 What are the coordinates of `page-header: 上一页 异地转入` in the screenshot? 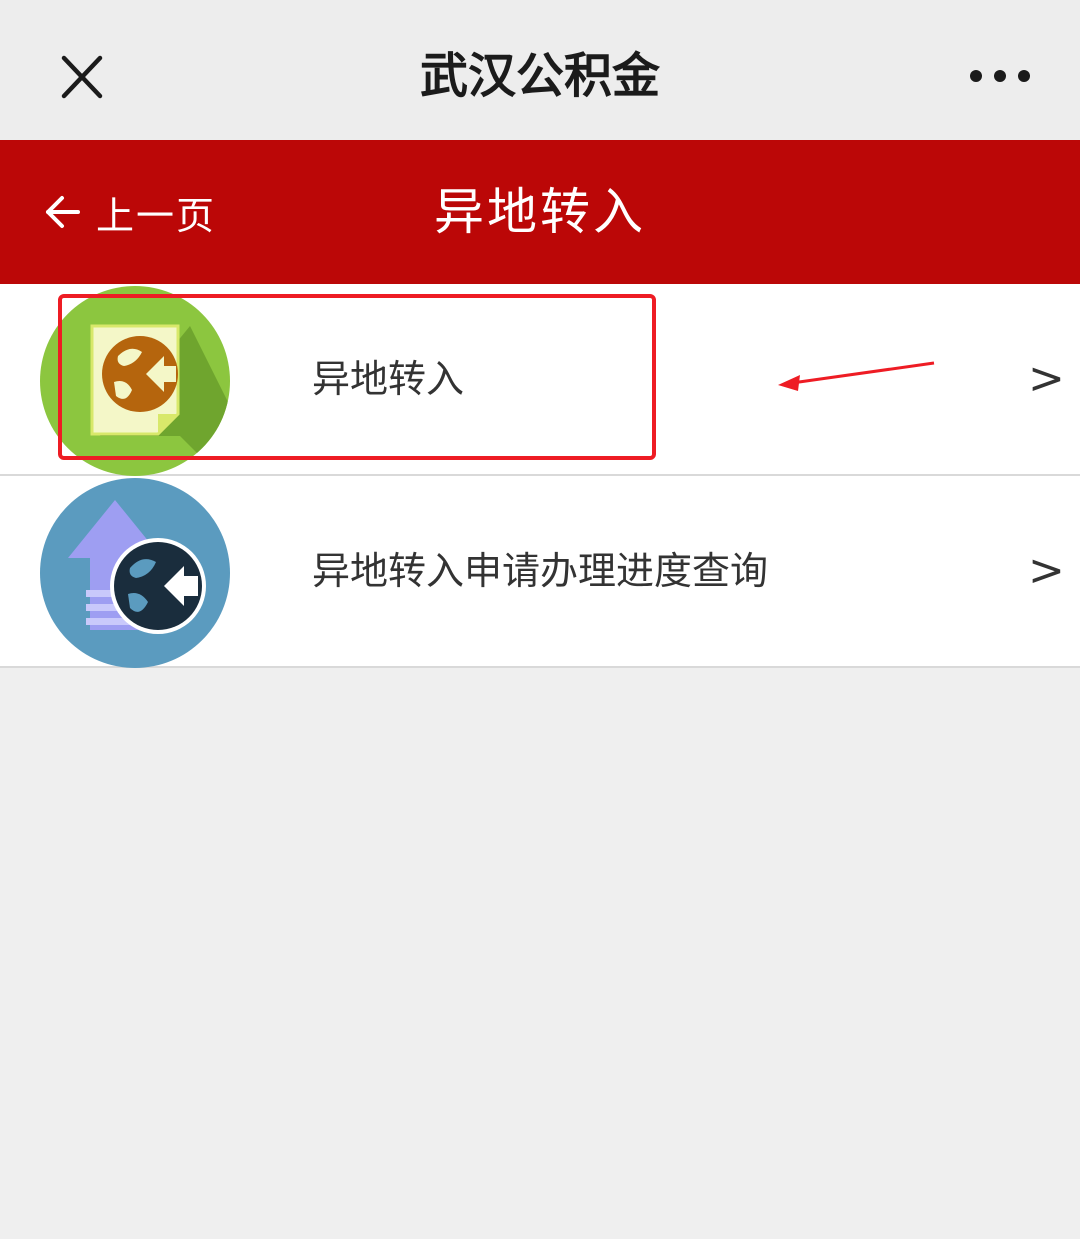 It's located at (540, 212).